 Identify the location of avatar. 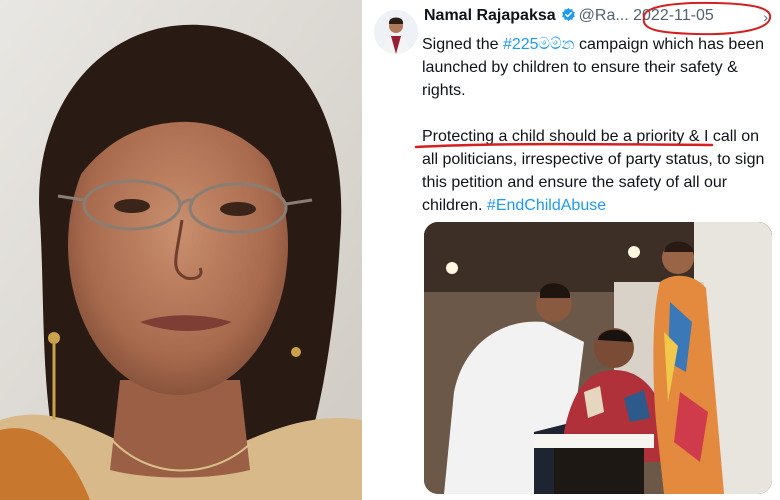
(396, 32).